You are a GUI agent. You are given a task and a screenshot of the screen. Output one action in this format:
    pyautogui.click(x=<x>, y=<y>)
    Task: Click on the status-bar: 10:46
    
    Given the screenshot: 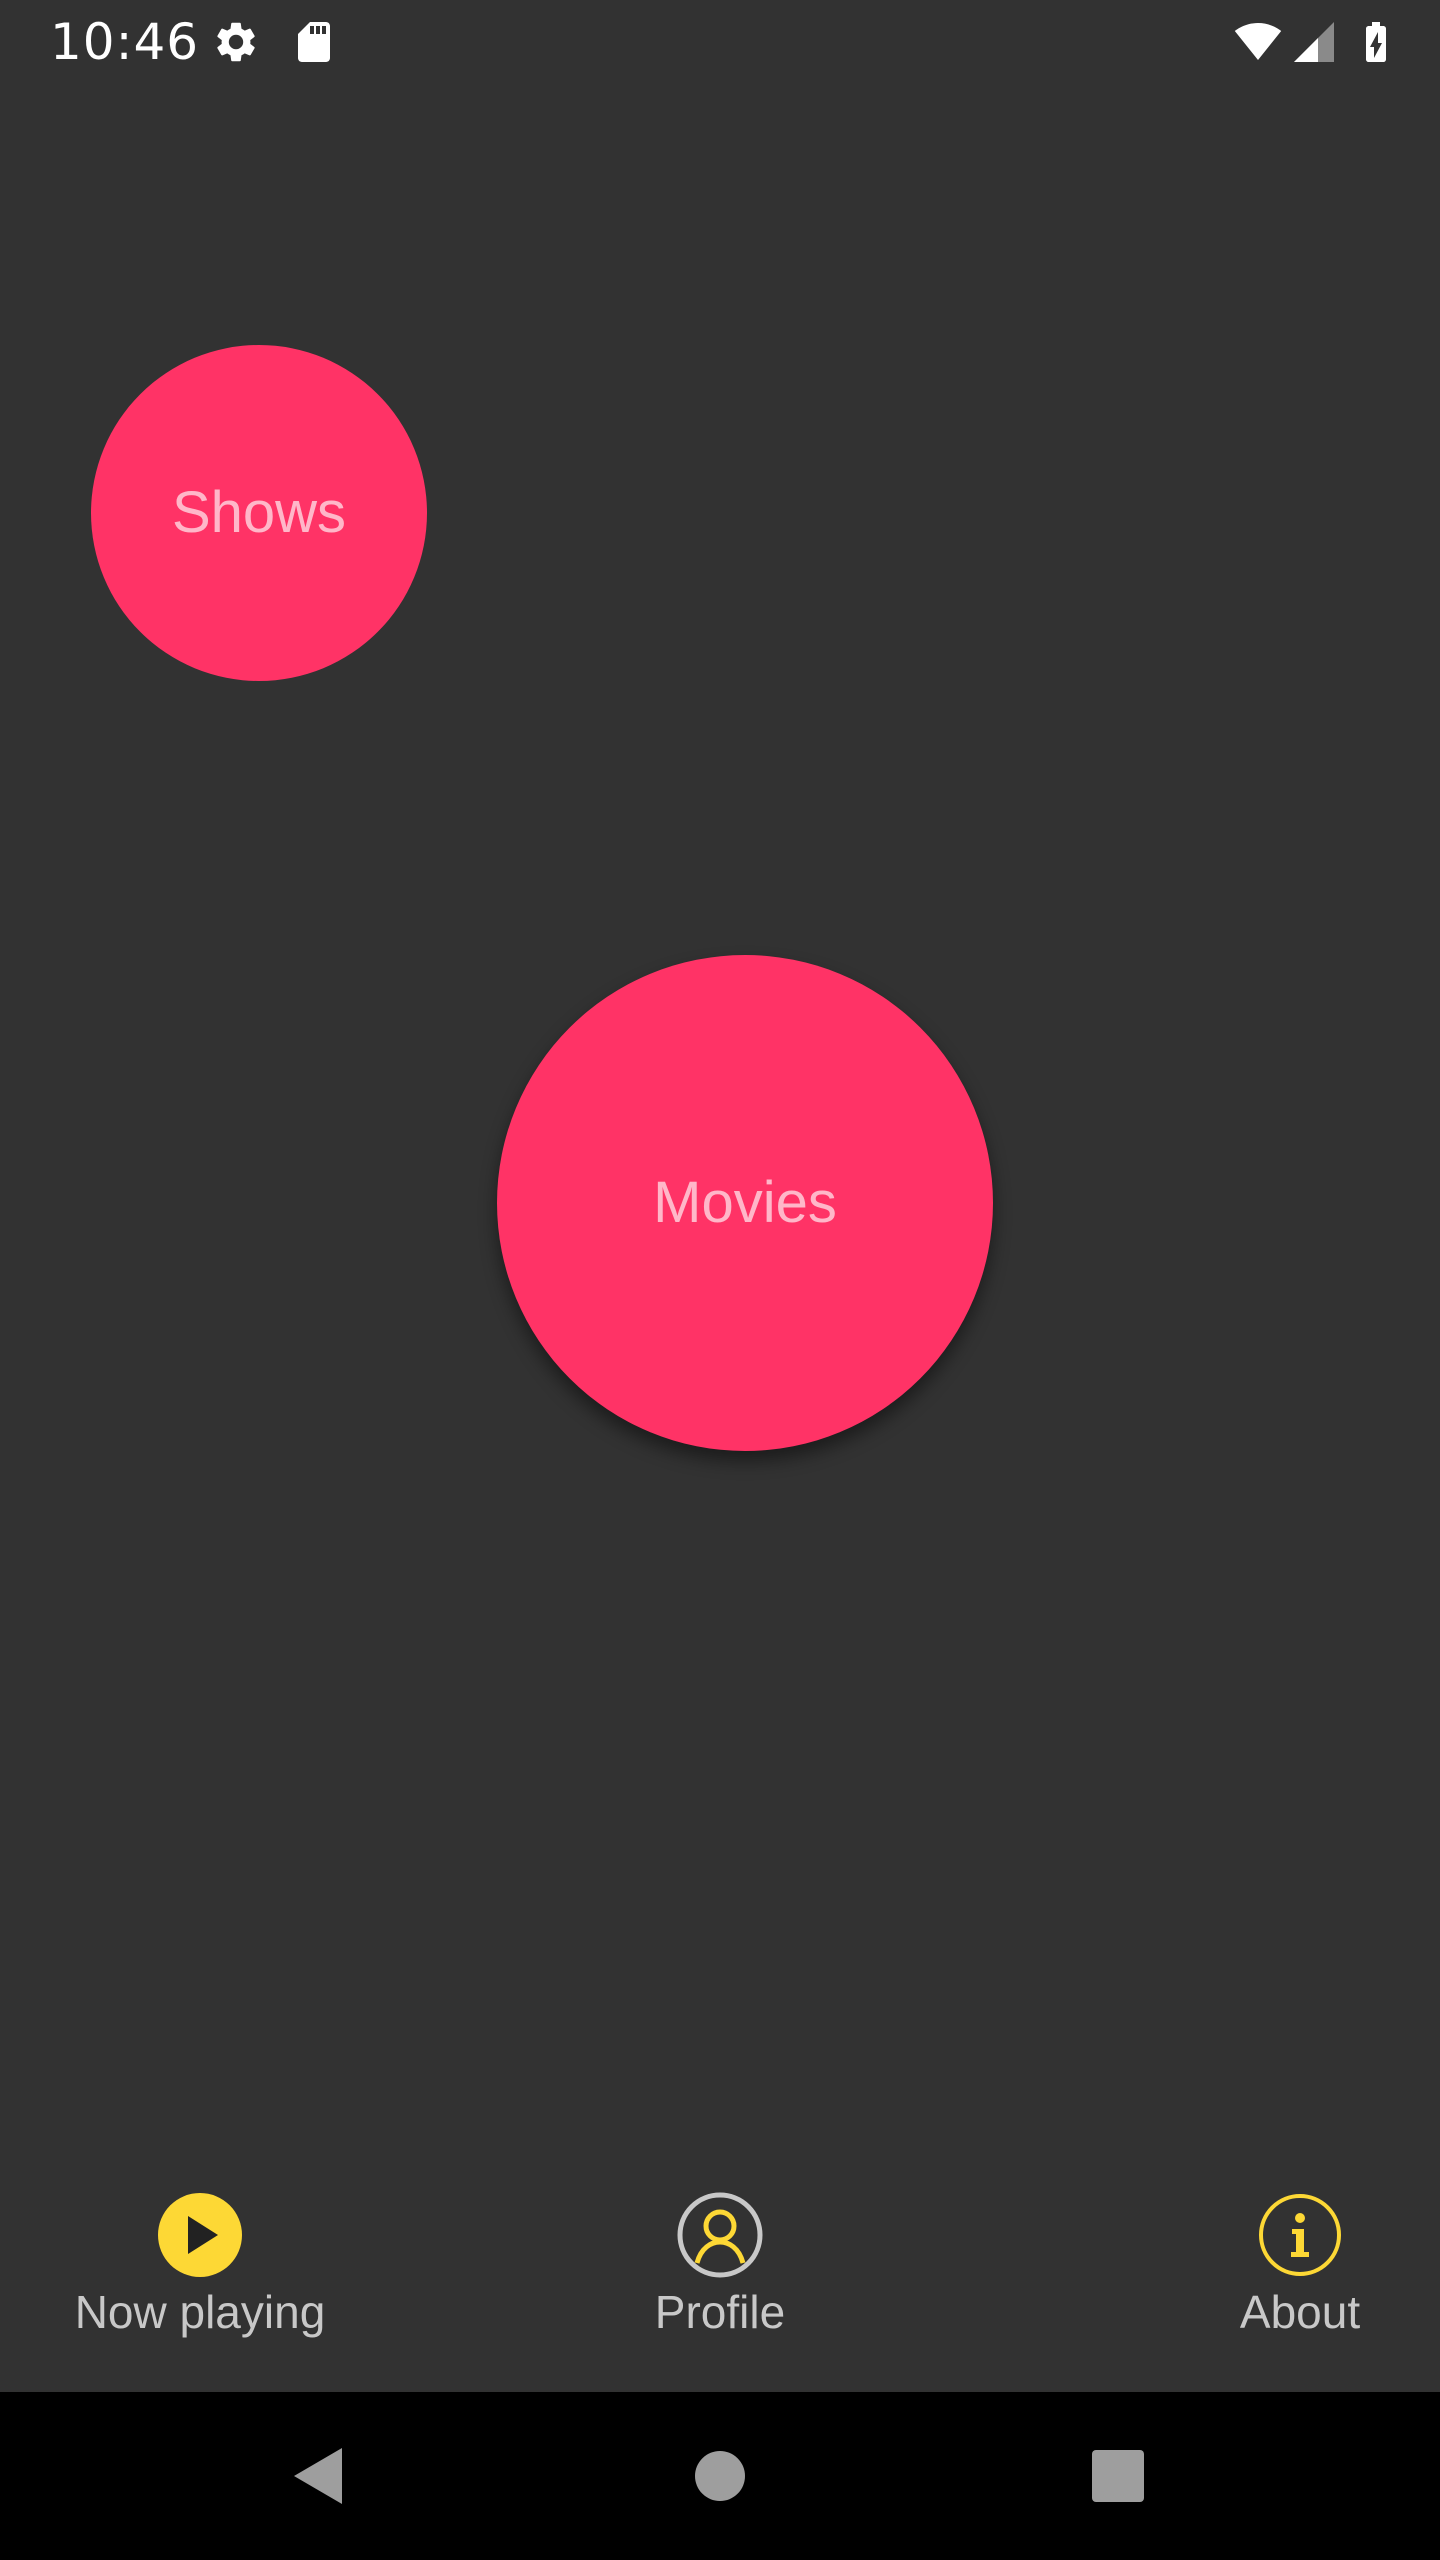 What is the action you would take?
    pyautogui.click(x=720, y=42)
    